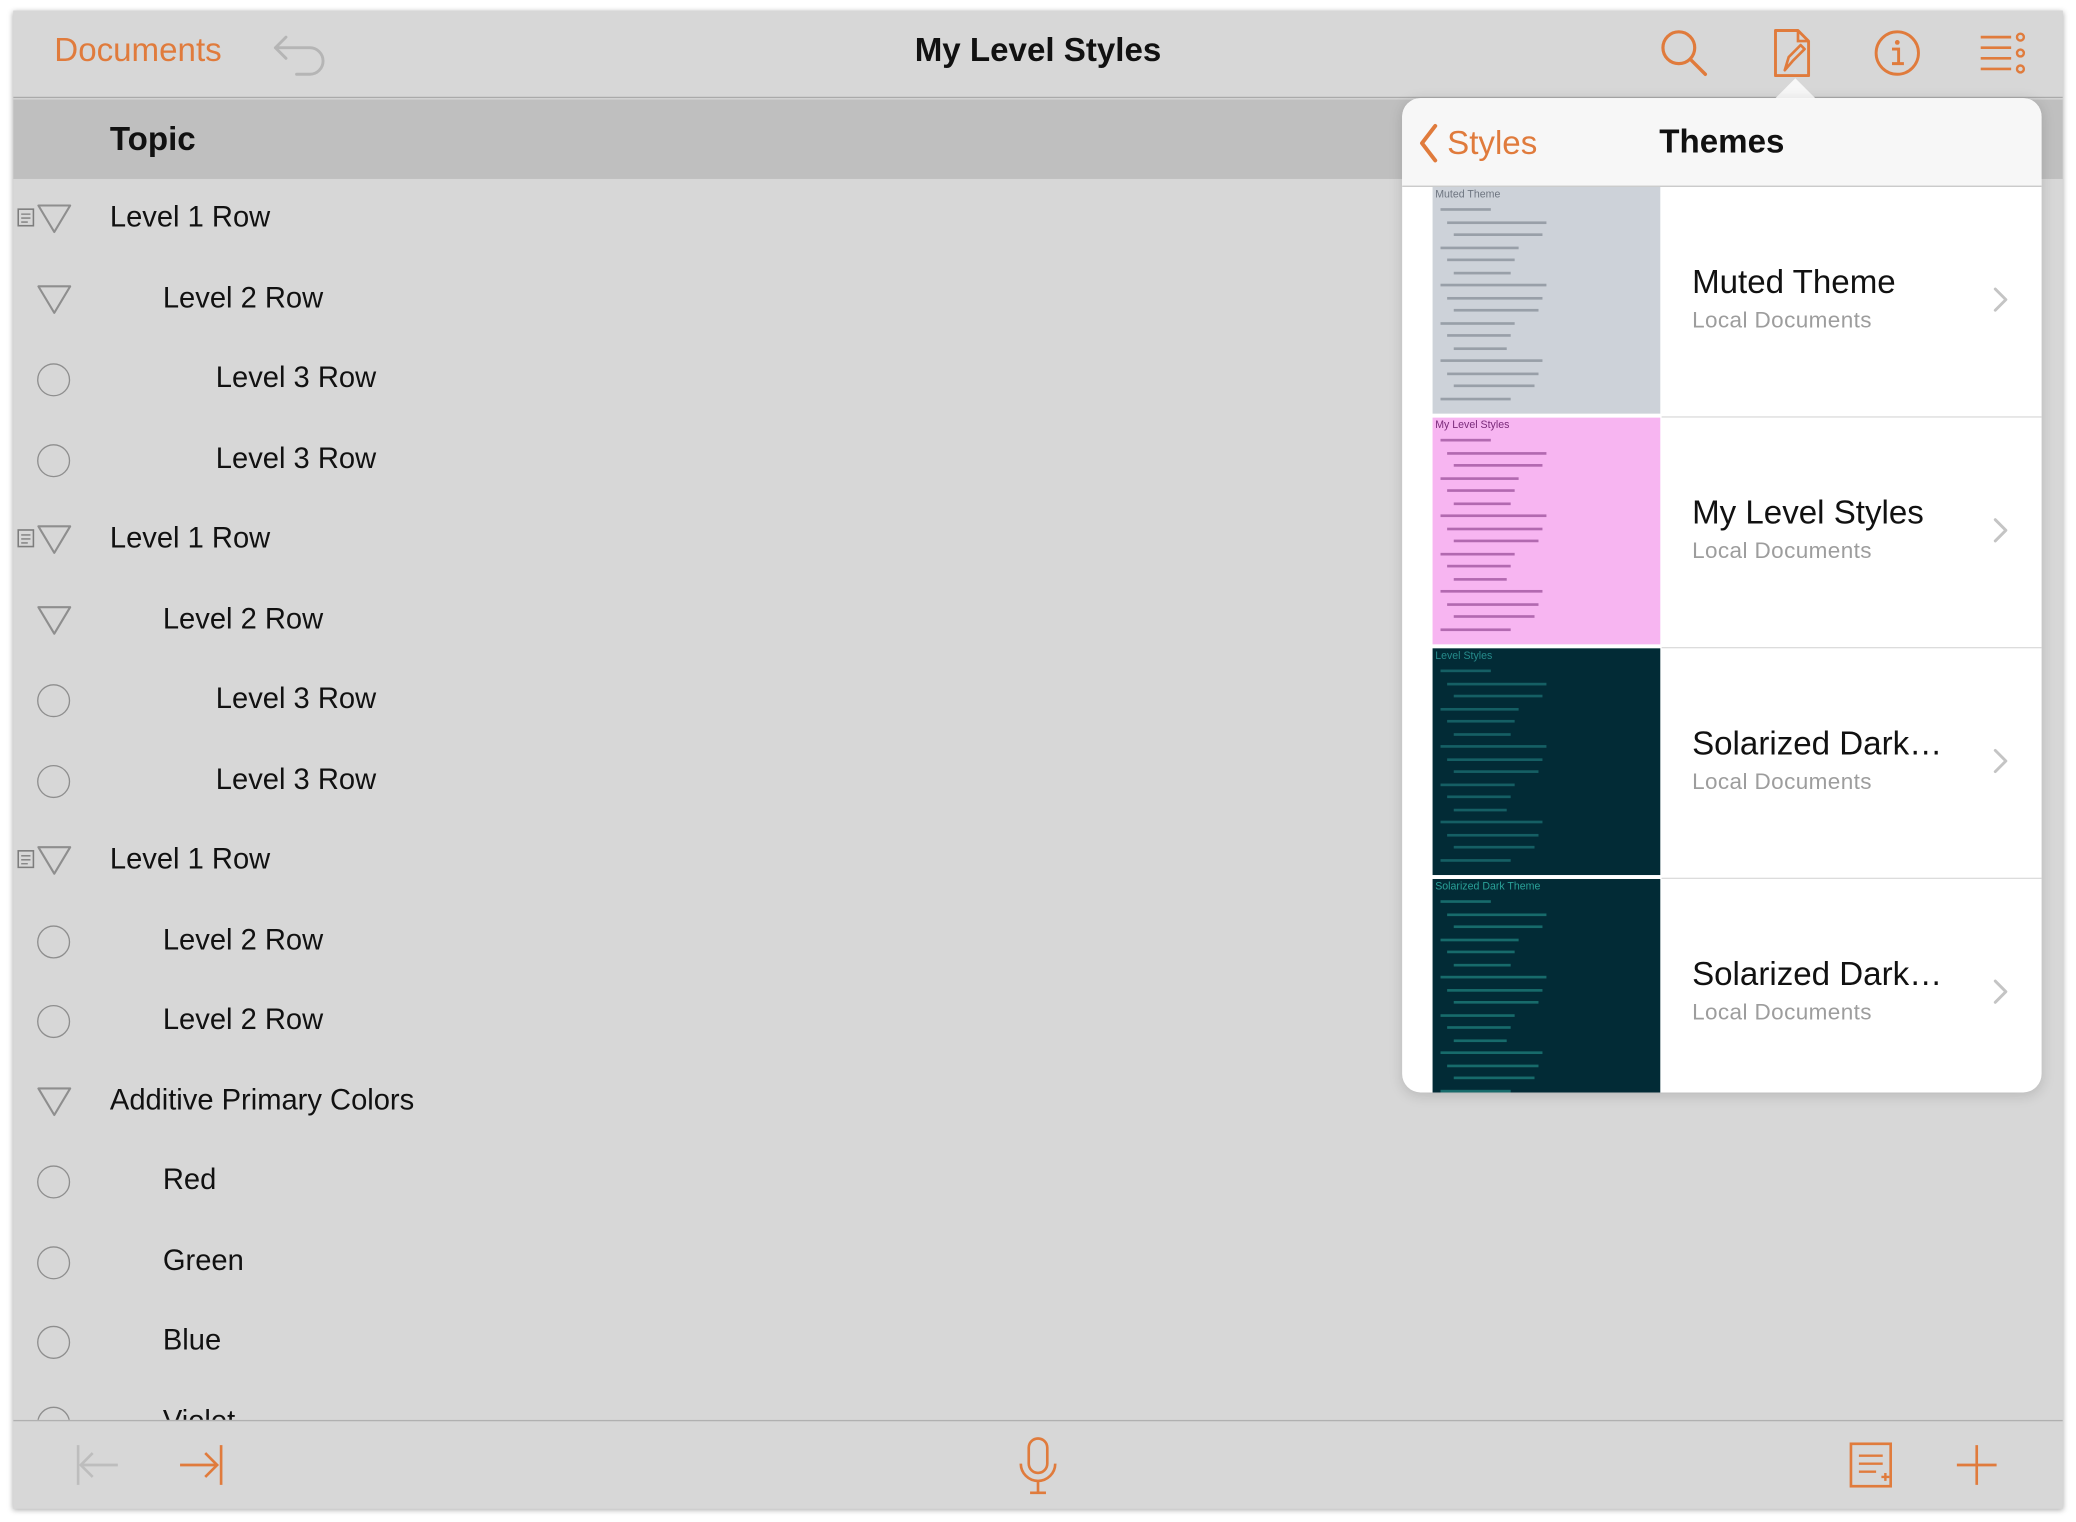 This screenshot has width=2076, height=1522. What do you see at coordinates (1684, 53) in the screenshot?
I see `search-icon` at bounding box center [1684, 53].